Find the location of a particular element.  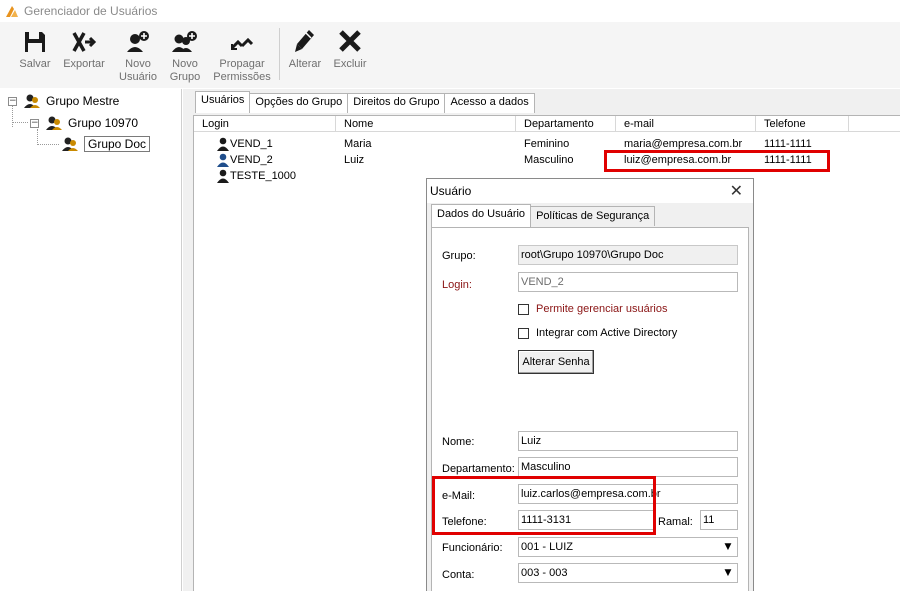

dialog-tab-strip: Dados do Usuário Políticas de Segurança is located at coordinates (543, 216).